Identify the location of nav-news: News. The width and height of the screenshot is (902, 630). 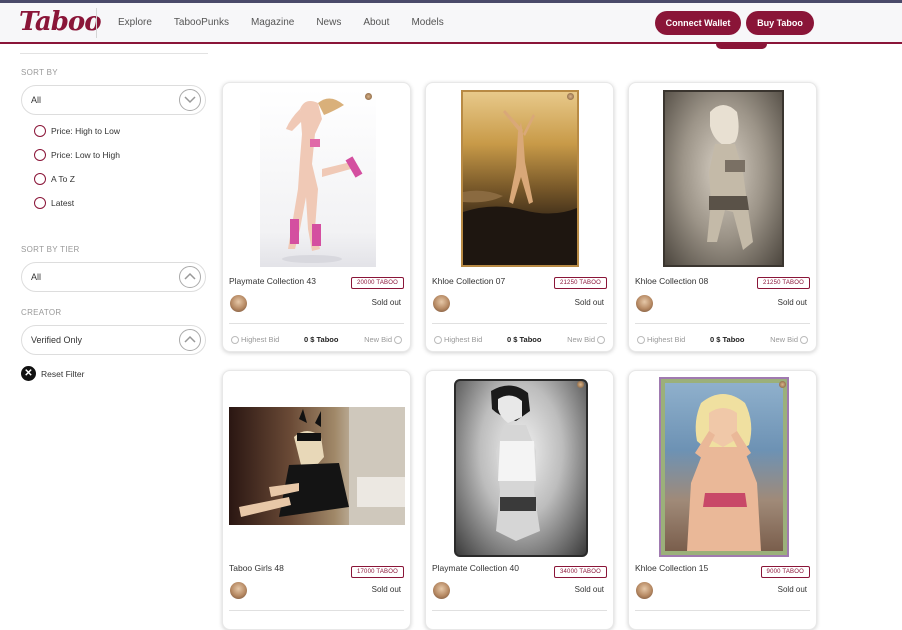
(328, 22).